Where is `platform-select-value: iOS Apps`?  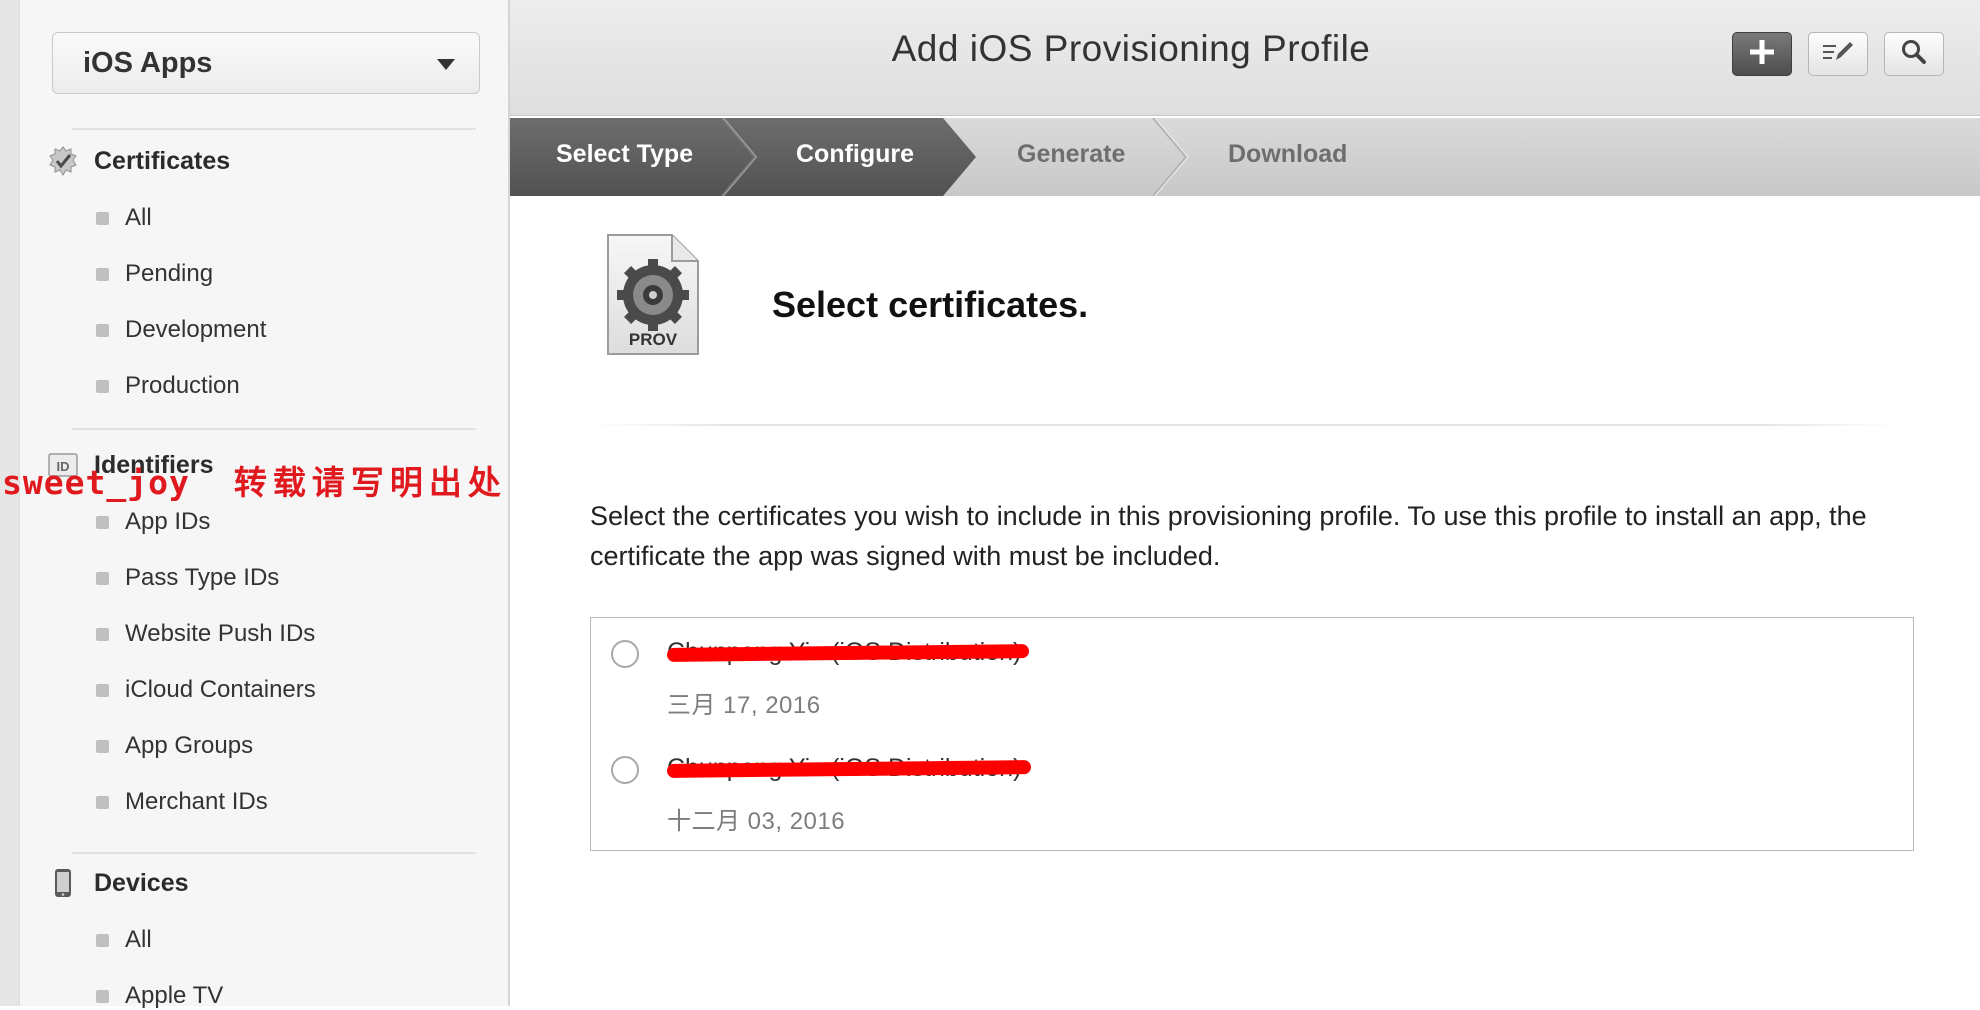 platform-select-value: iOS Apps is located at coordinates (148, 62).